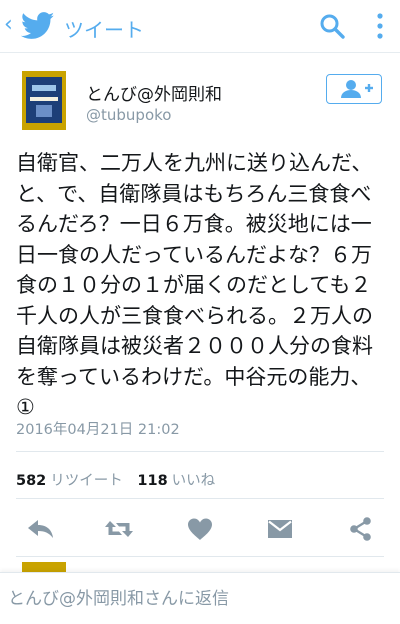 Image resolution: width=400 pixels, height=624 pixels. I want to click on more-vertical-icon, so click(380, 26).